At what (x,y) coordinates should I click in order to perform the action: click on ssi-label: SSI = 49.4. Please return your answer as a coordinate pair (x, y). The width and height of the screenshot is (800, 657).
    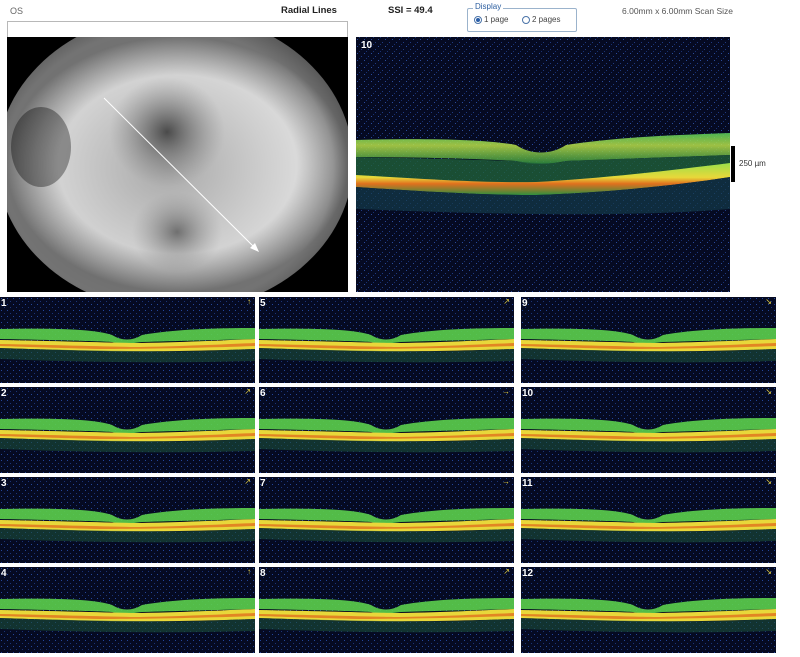
    Looking at the image, I should click on (410, 10).